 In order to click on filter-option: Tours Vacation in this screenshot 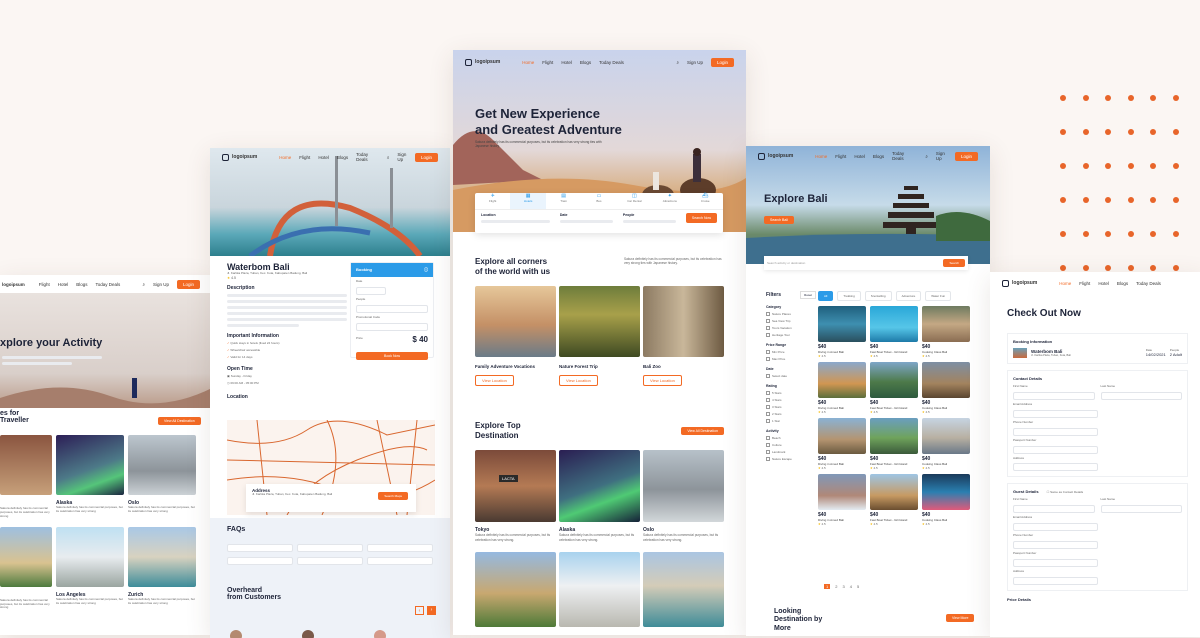, I will do `click(791, 328)`.